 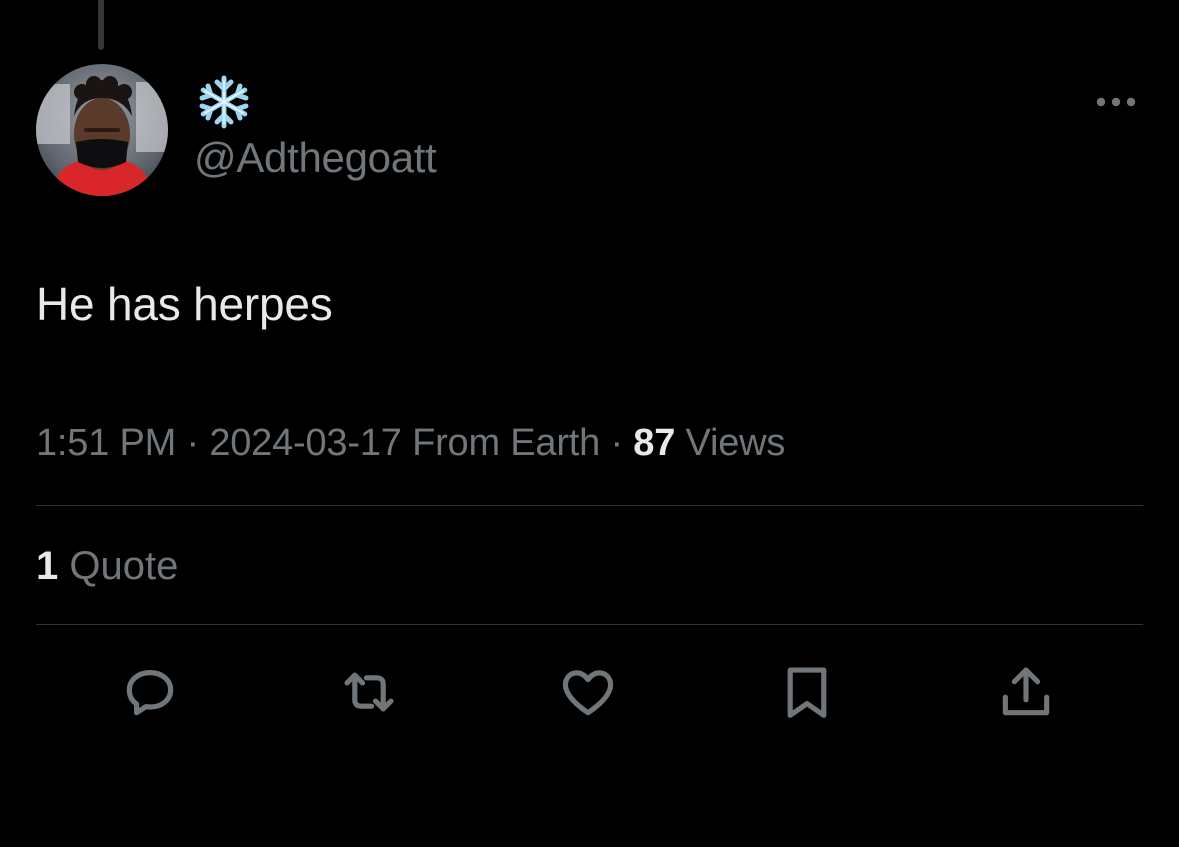 What do you see at coordinates (506, 443) in the screenshot?
I see `tweet-source: From Earth` at bounding box center [506, 443].